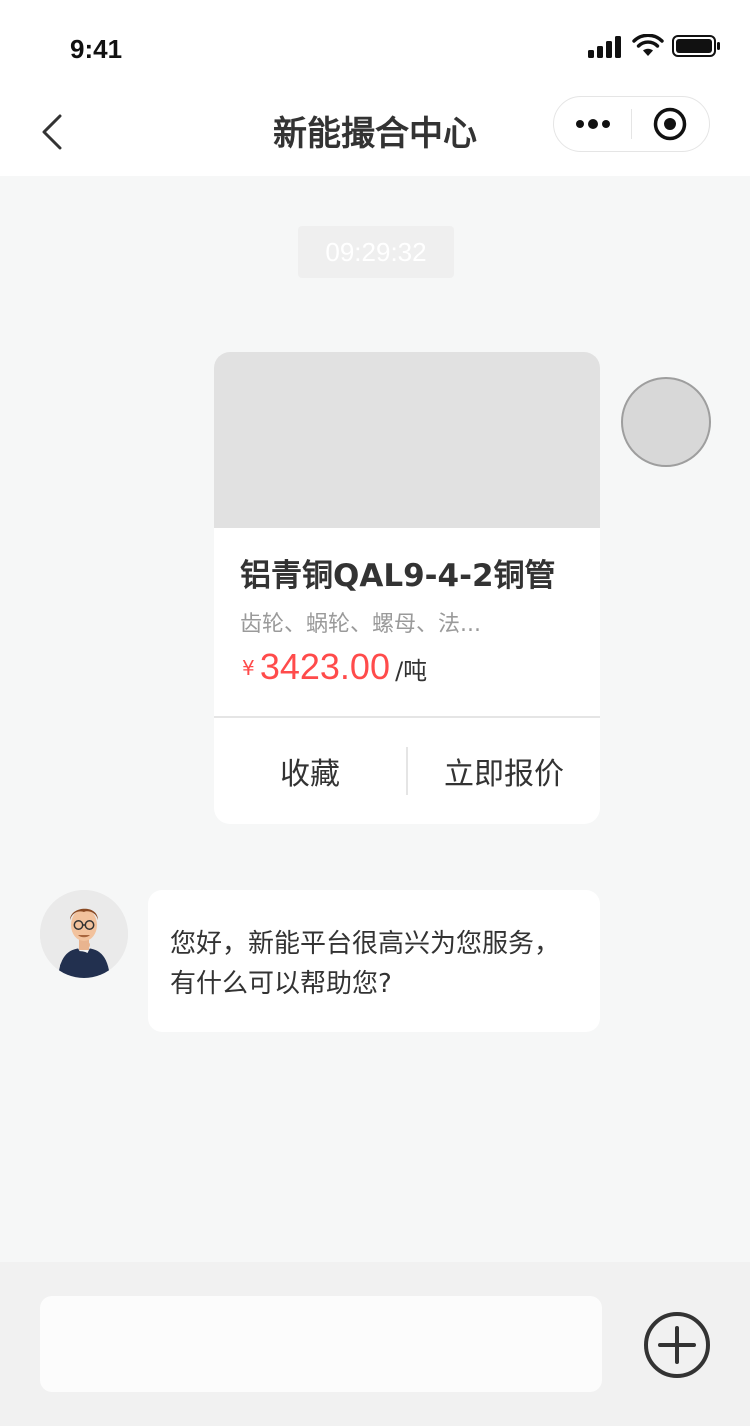 This screenshot has width=750, height=1426. Describe the element at coordinates (324, 666) in the screenshot. I see `price-value: 3423.00` at that location.